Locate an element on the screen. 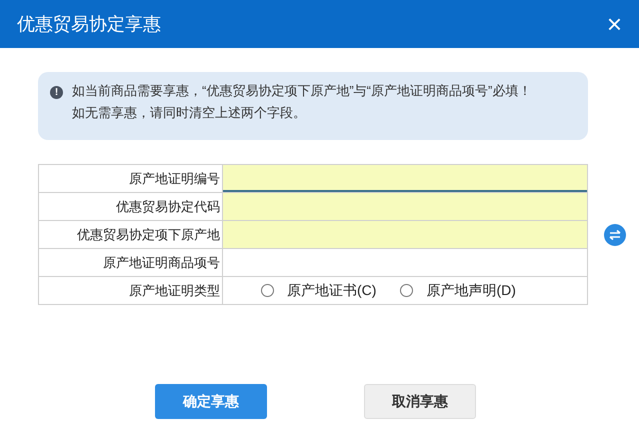 This screenshot has height=434, width=639. field-label: 优惠贸易协定项下原产地 is located at coordinates (148, 234).